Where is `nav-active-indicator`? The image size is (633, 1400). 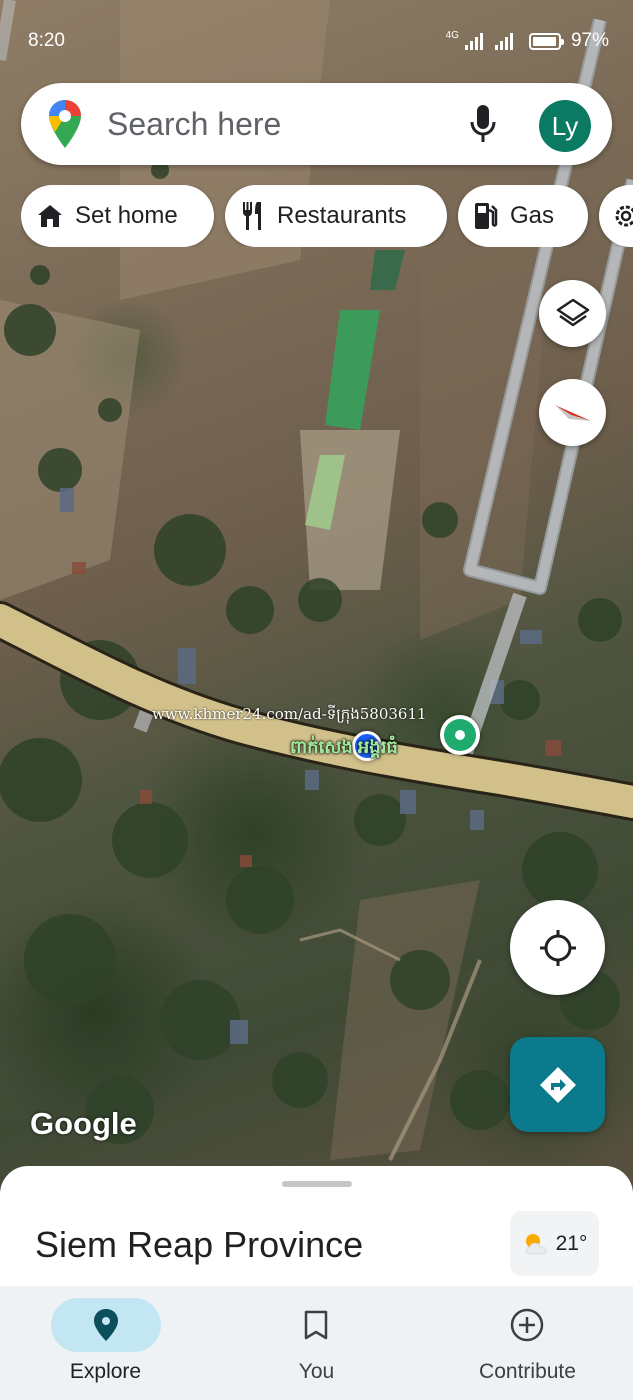 nav-active-indicator is located at coordinates (106, 1325).